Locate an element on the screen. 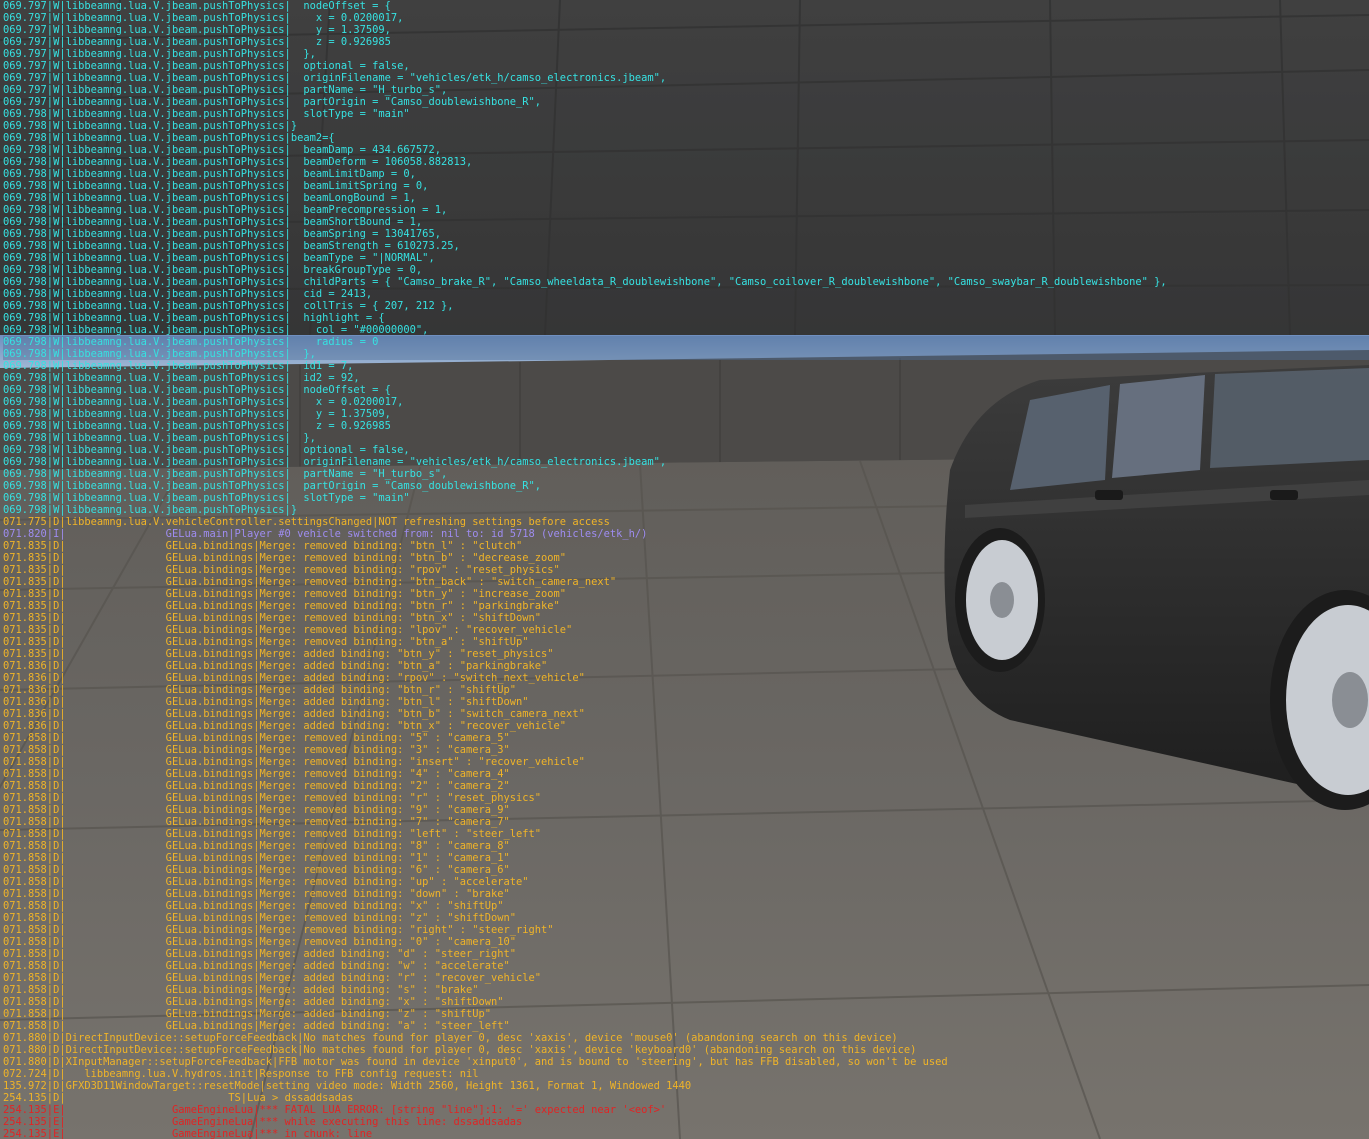 The image size is (1369, 1139). log-message: Merge: removed binding: "3" : "camera_3" is located at coordinates (384, 750).